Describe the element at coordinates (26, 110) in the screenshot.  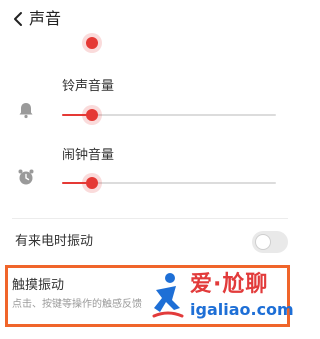
I see `bell-icon` at that location.